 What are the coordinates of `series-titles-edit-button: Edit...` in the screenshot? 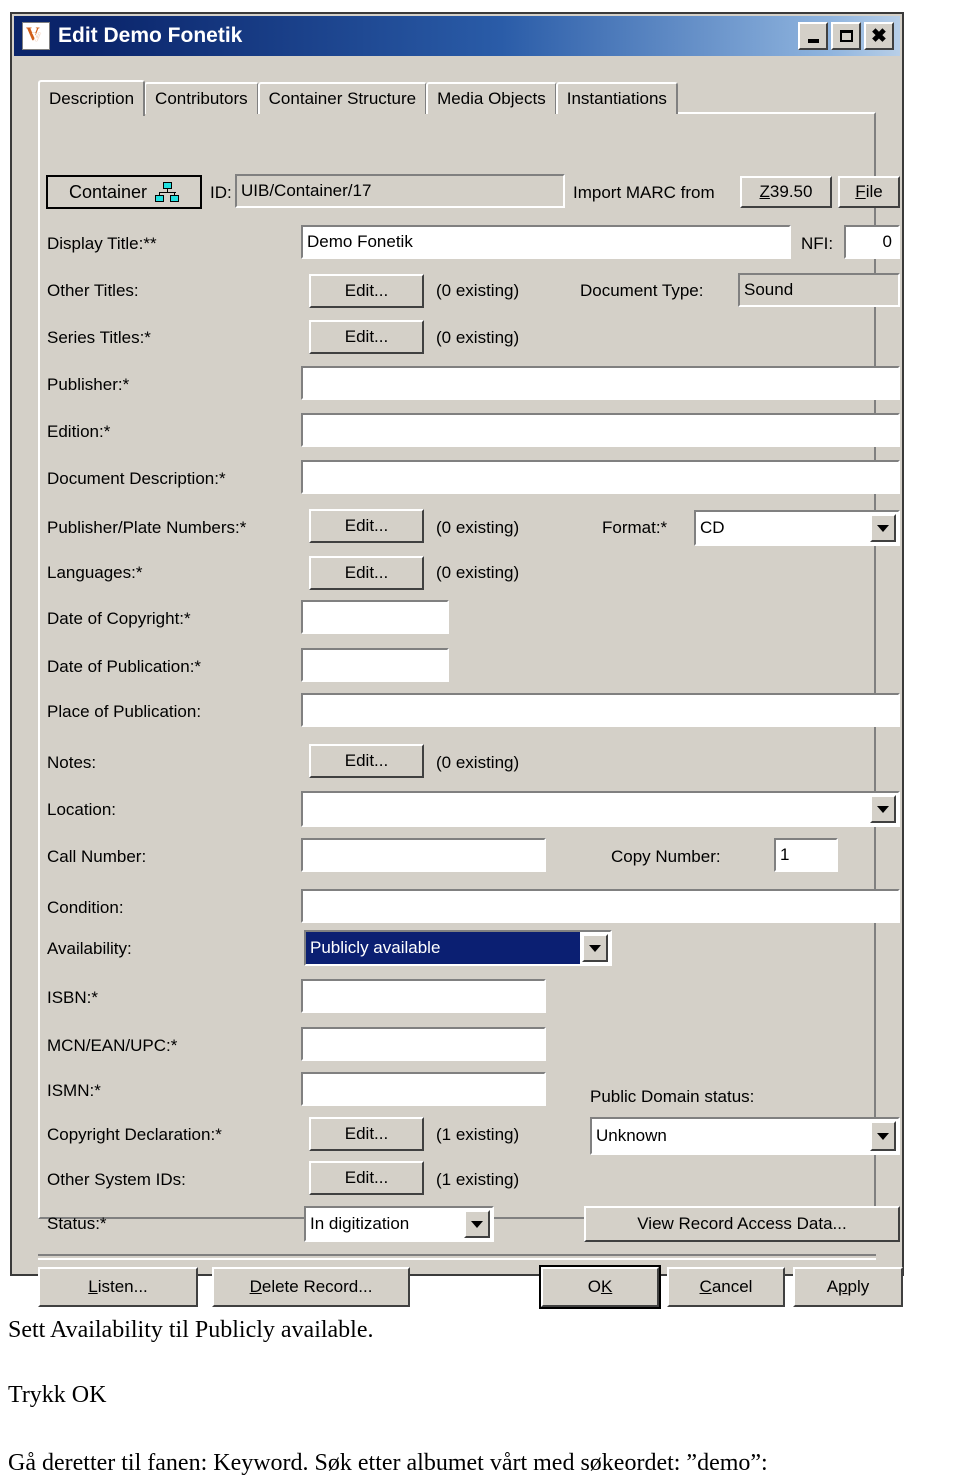 It's located at (366, 337).